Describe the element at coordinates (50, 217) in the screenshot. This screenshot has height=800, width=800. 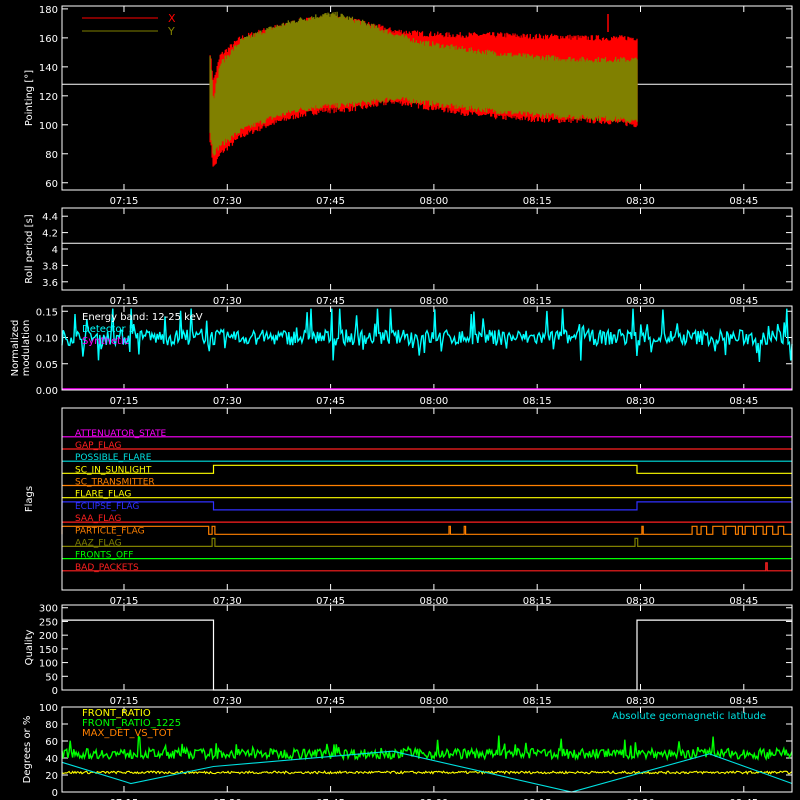
I see `y-tick-label: 4.4` at that location.